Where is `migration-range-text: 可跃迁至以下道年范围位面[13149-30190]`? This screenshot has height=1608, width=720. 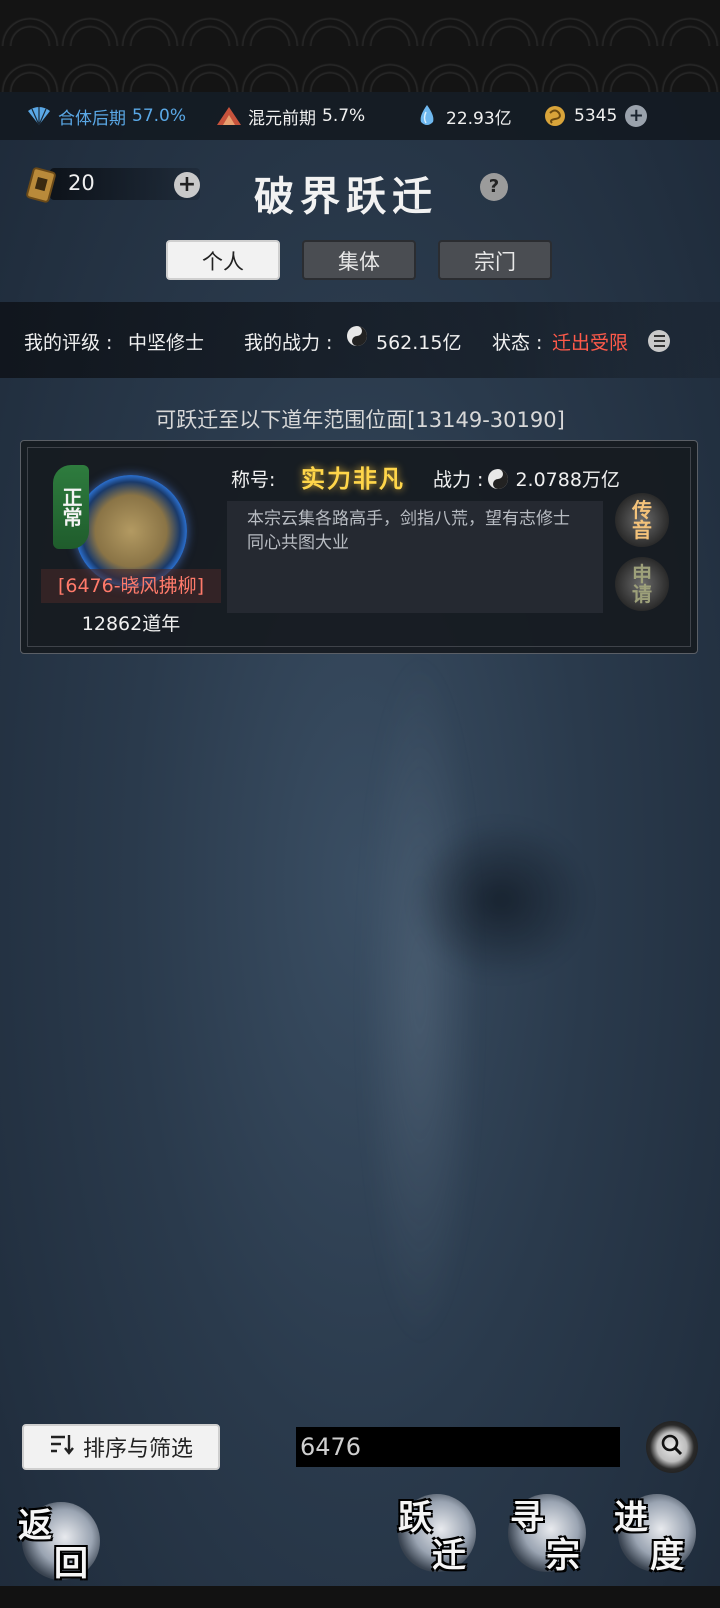
migration-range-text: 可跃迁至以下道年范围位面[13149-30190] is located at coordinates (360, 420).